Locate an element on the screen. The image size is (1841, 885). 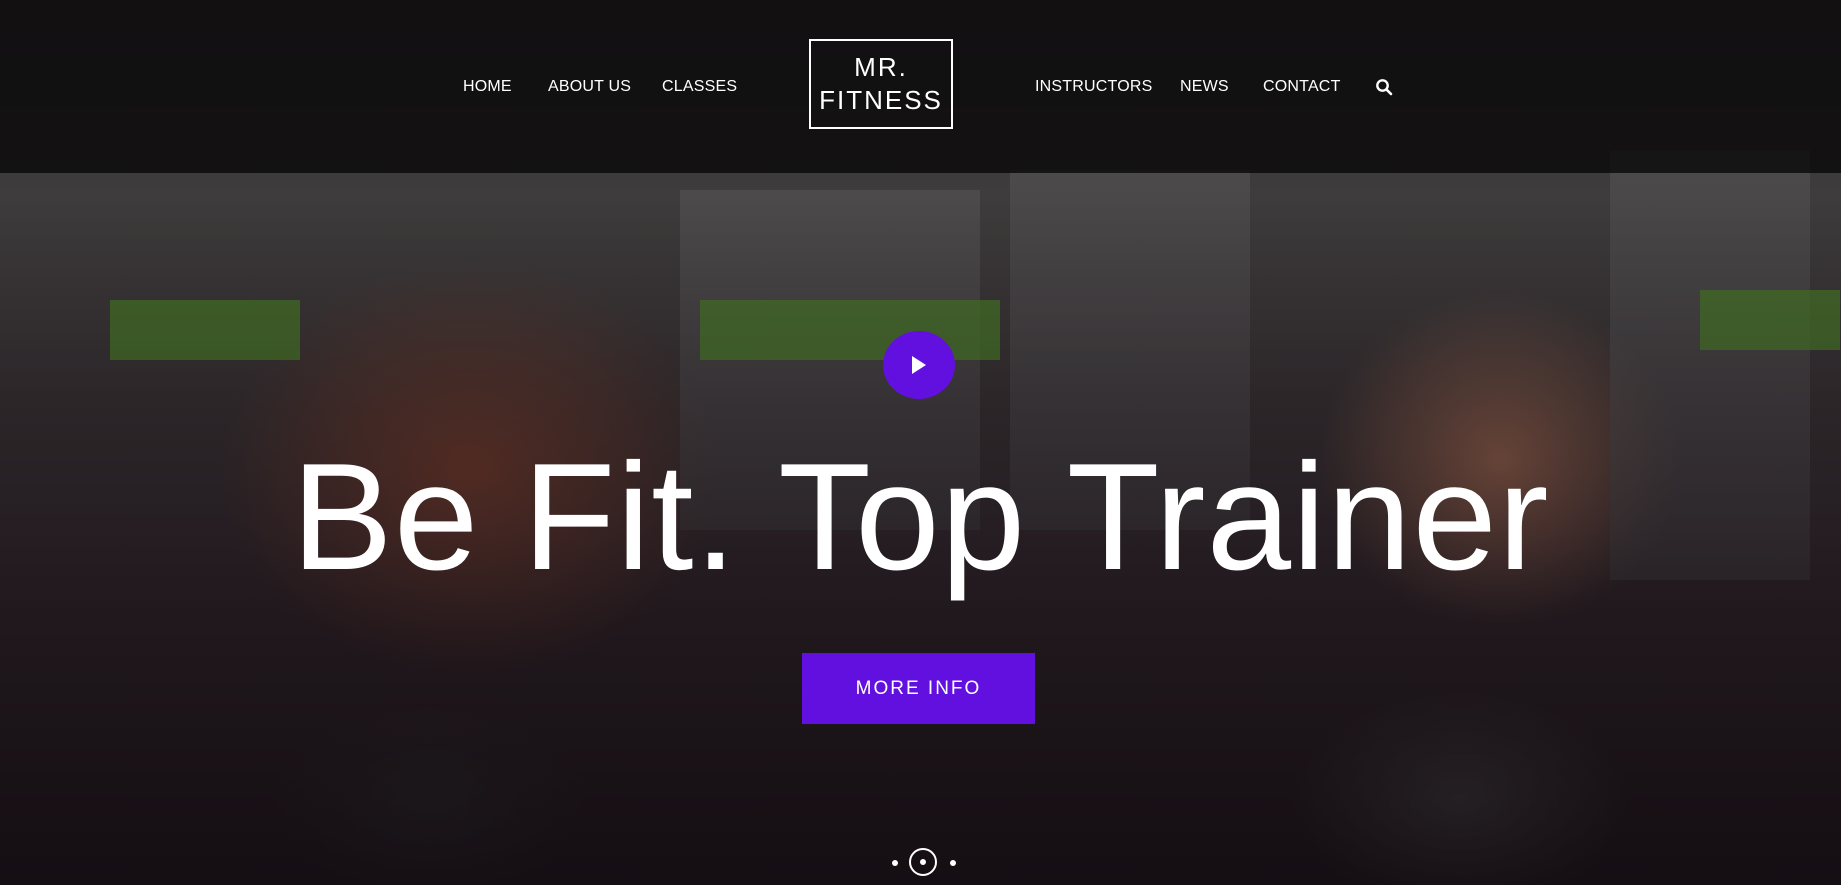
site-logo: MR. FITNESS is located at coordinates (881, 84).